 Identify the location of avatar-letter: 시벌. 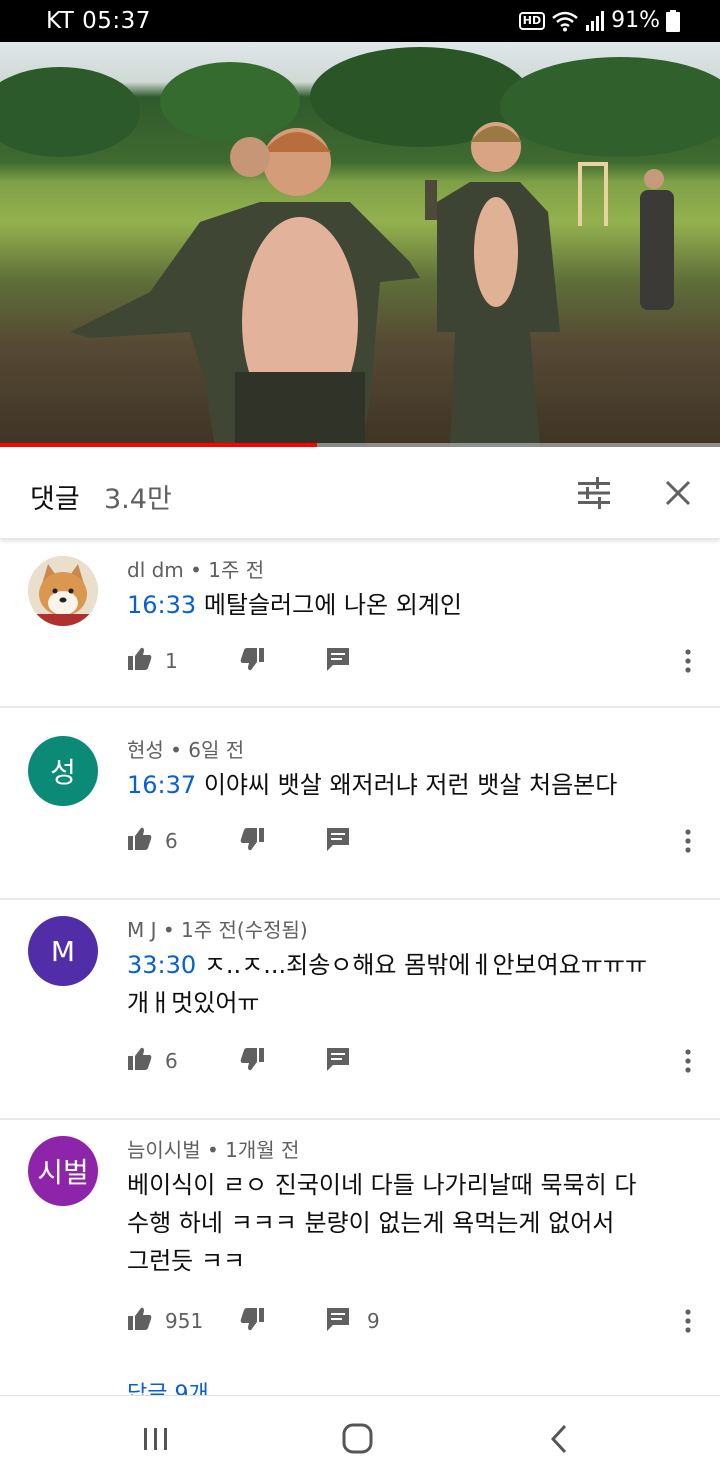
(63, 1172).